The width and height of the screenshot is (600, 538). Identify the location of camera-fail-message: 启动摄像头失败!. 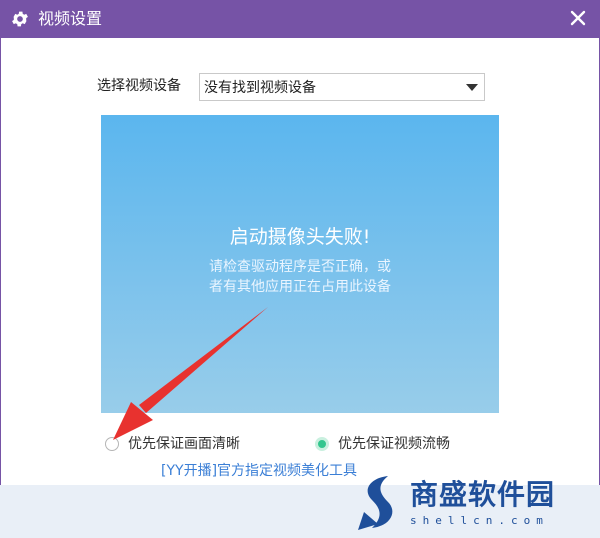
(300, 237).